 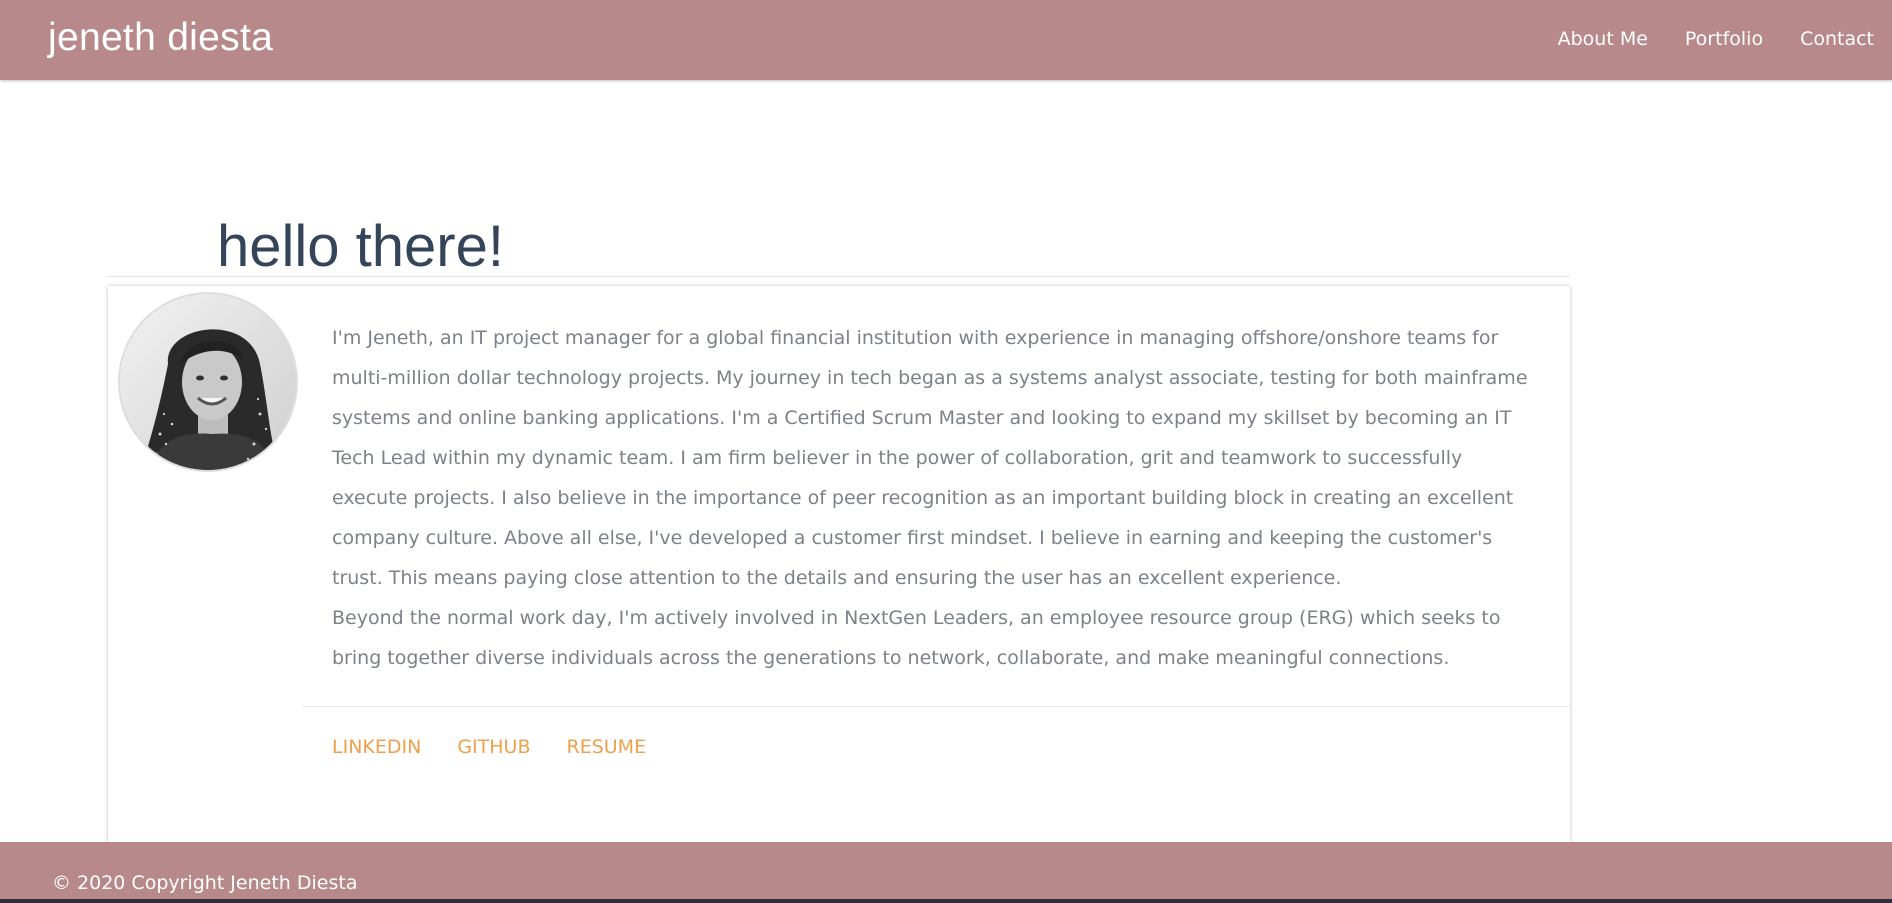 I want to click on brand-logo-link: jeneth diesta, so click(x=160, y=38).